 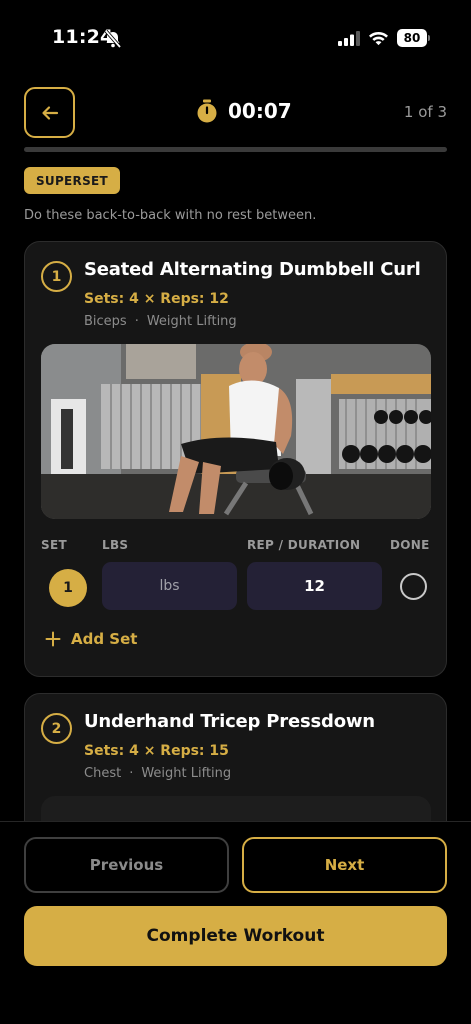 I want to click on previous-button: Previous, so click(x=126, y=865).